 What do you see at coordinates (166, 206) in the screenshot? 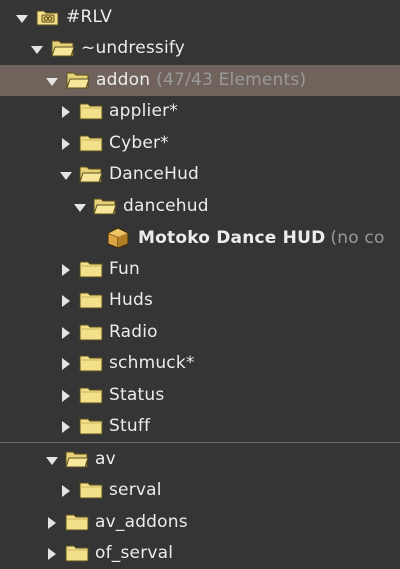
I see `tree-item-label: dancehud` at bounding box center [166, 206].